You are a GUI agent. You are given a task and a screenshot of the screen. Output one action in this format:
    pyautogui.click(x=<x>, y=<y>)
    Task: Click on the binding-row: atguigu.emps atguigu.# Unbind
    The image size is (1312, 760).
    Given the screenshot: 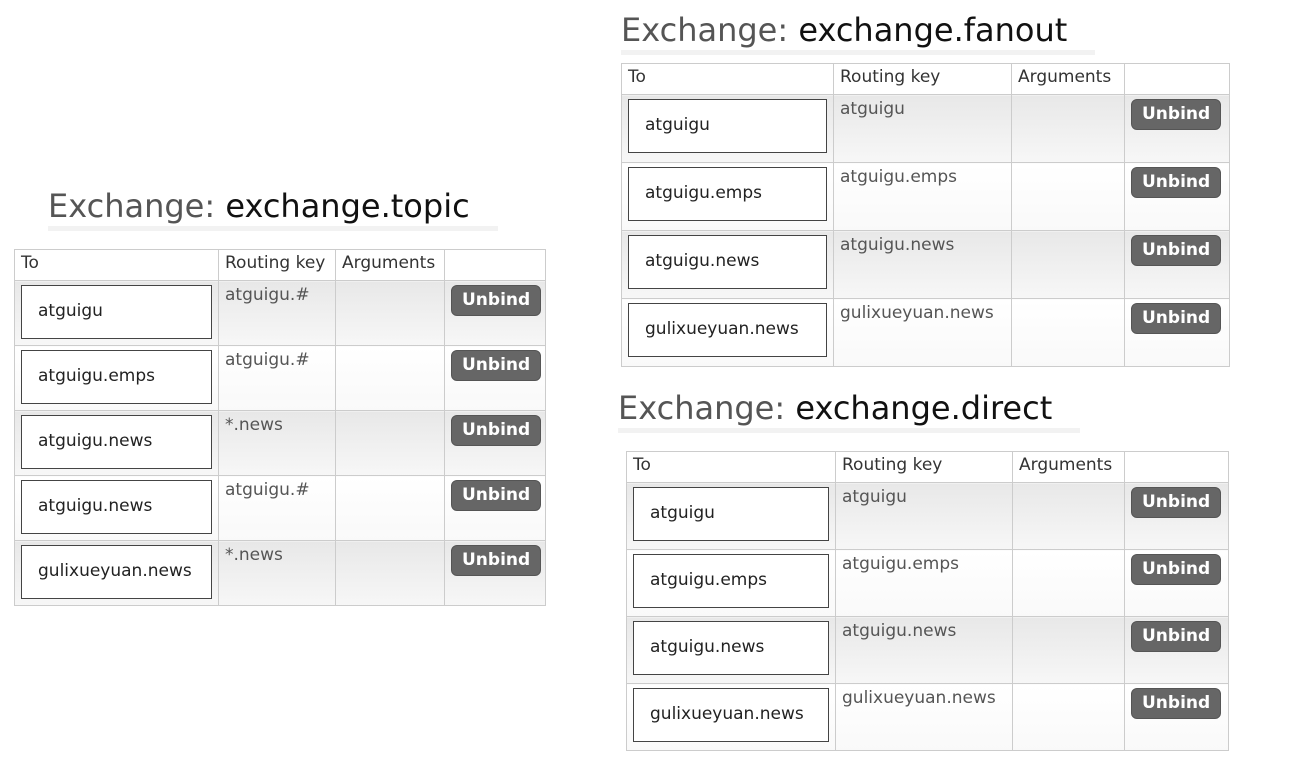 What is the action you would take?
    pyautogui.click(x=280, y=378)
    